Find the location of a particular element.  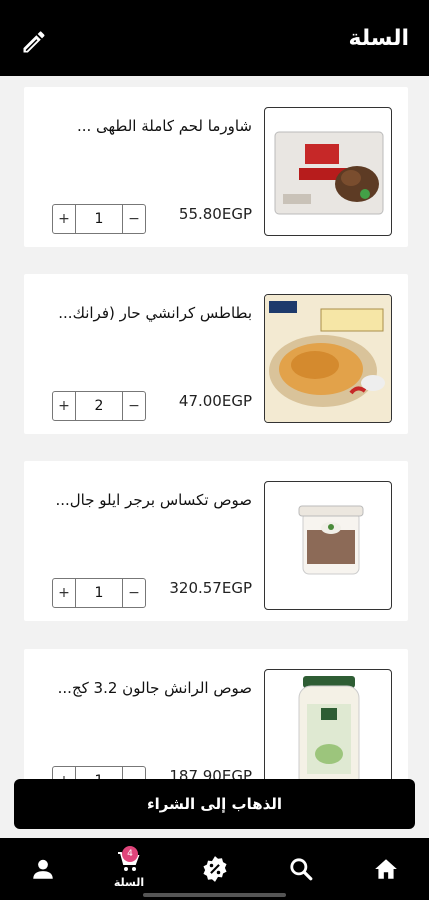

search-icon is located at coordinates (301, 869).